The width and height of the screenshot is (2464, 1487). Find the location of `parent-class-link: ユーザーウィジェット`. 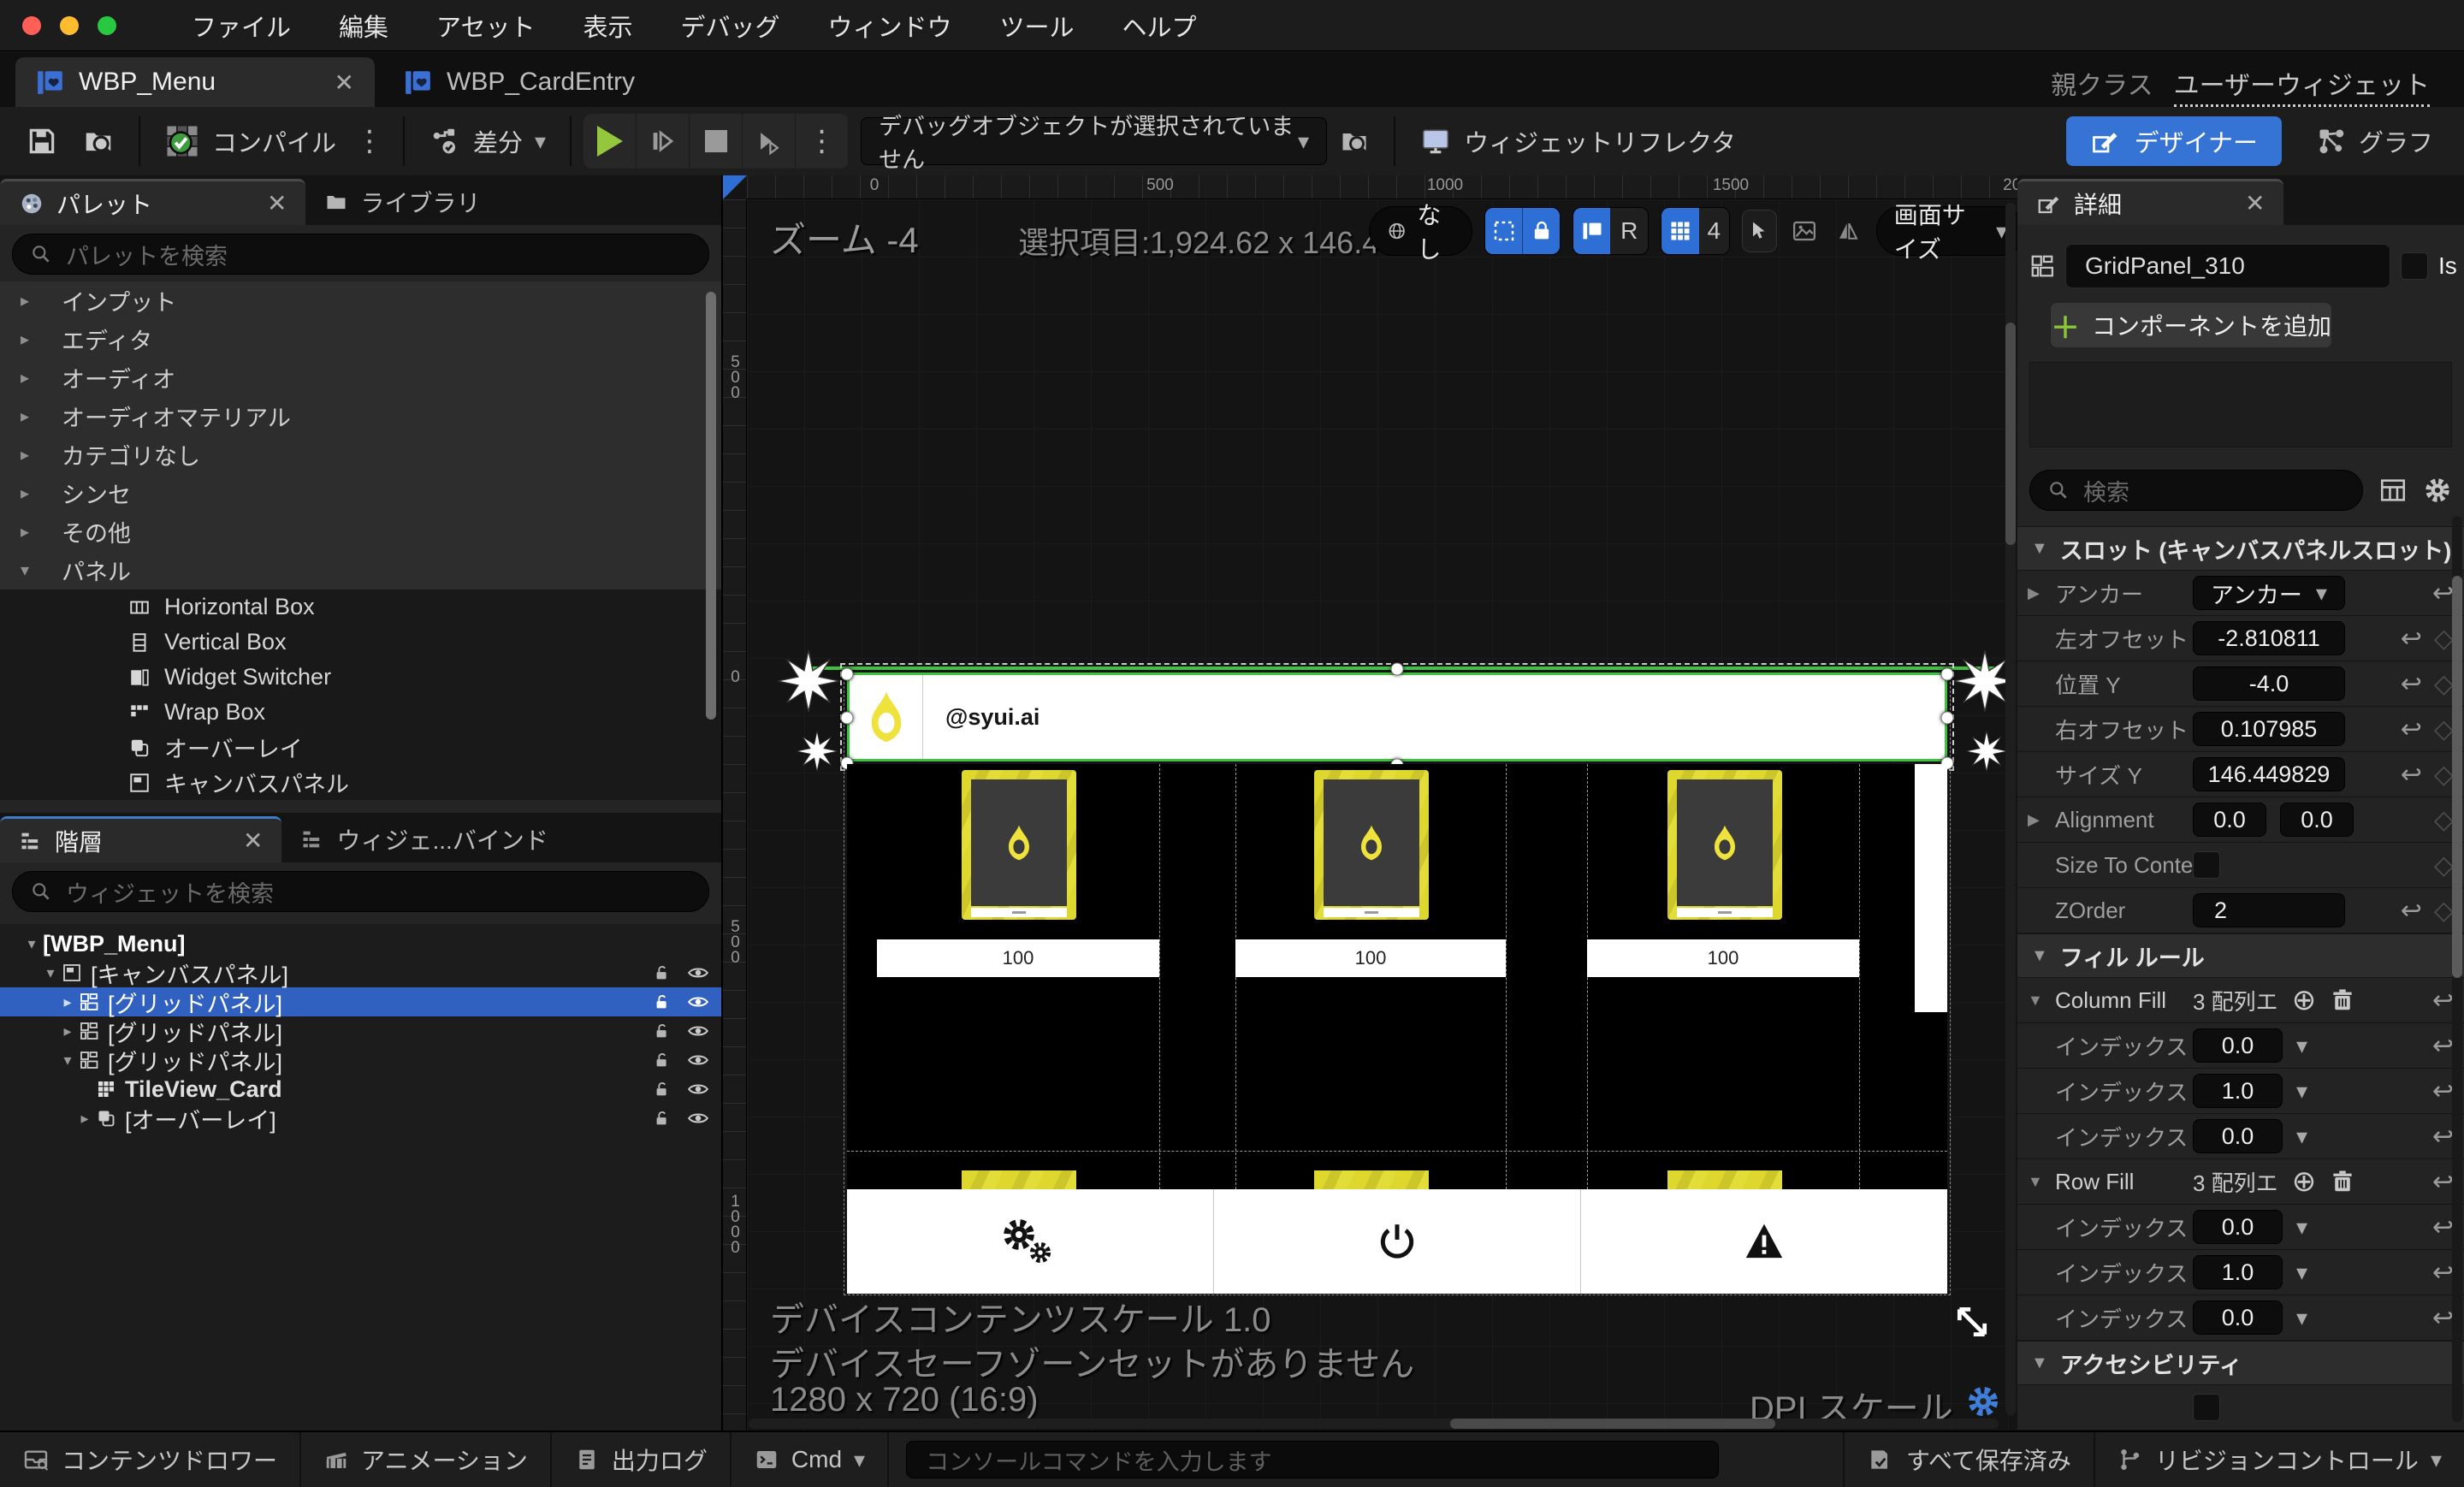

parent-class-link: ユーザーウィジェット is located at coordinates (2301, 85).